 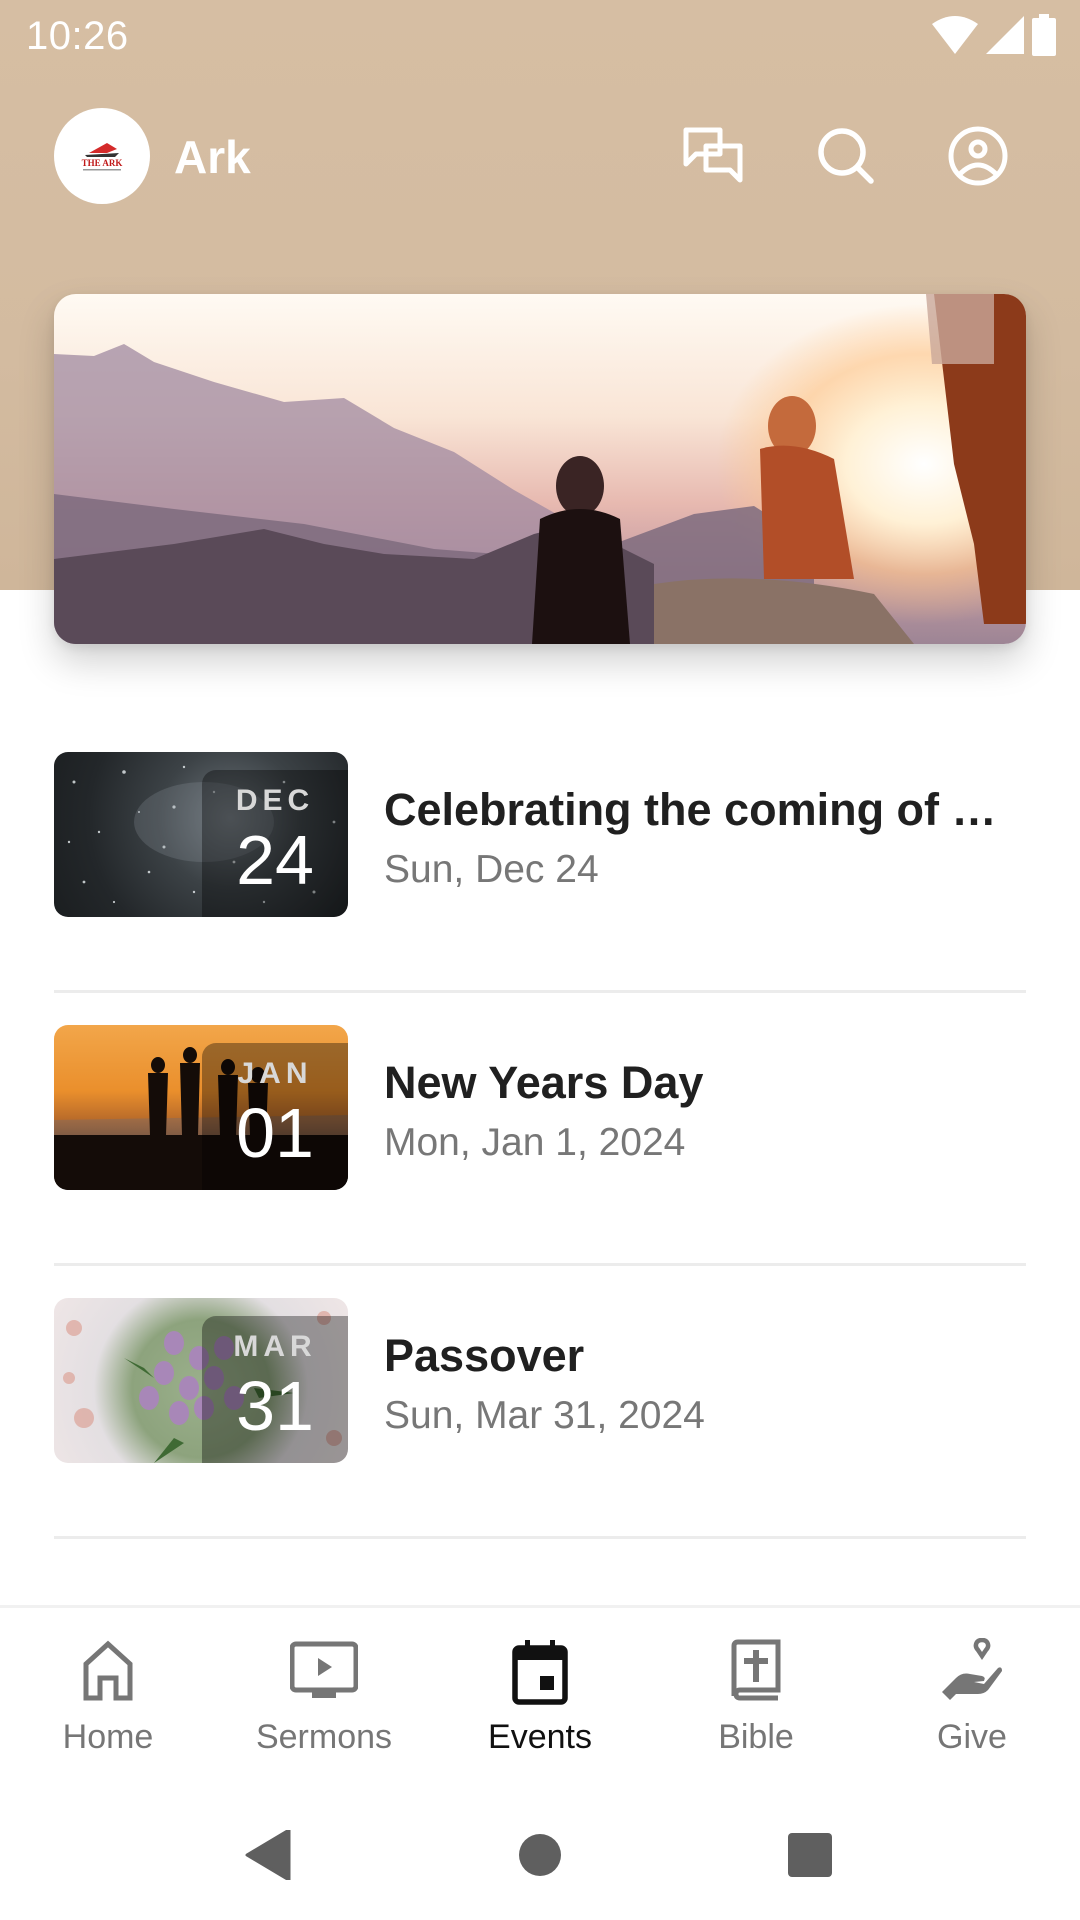 I want to click on event-item: MAR 31 Passover Sun, Mar 31, 2024, so click(x=540, y=1402).